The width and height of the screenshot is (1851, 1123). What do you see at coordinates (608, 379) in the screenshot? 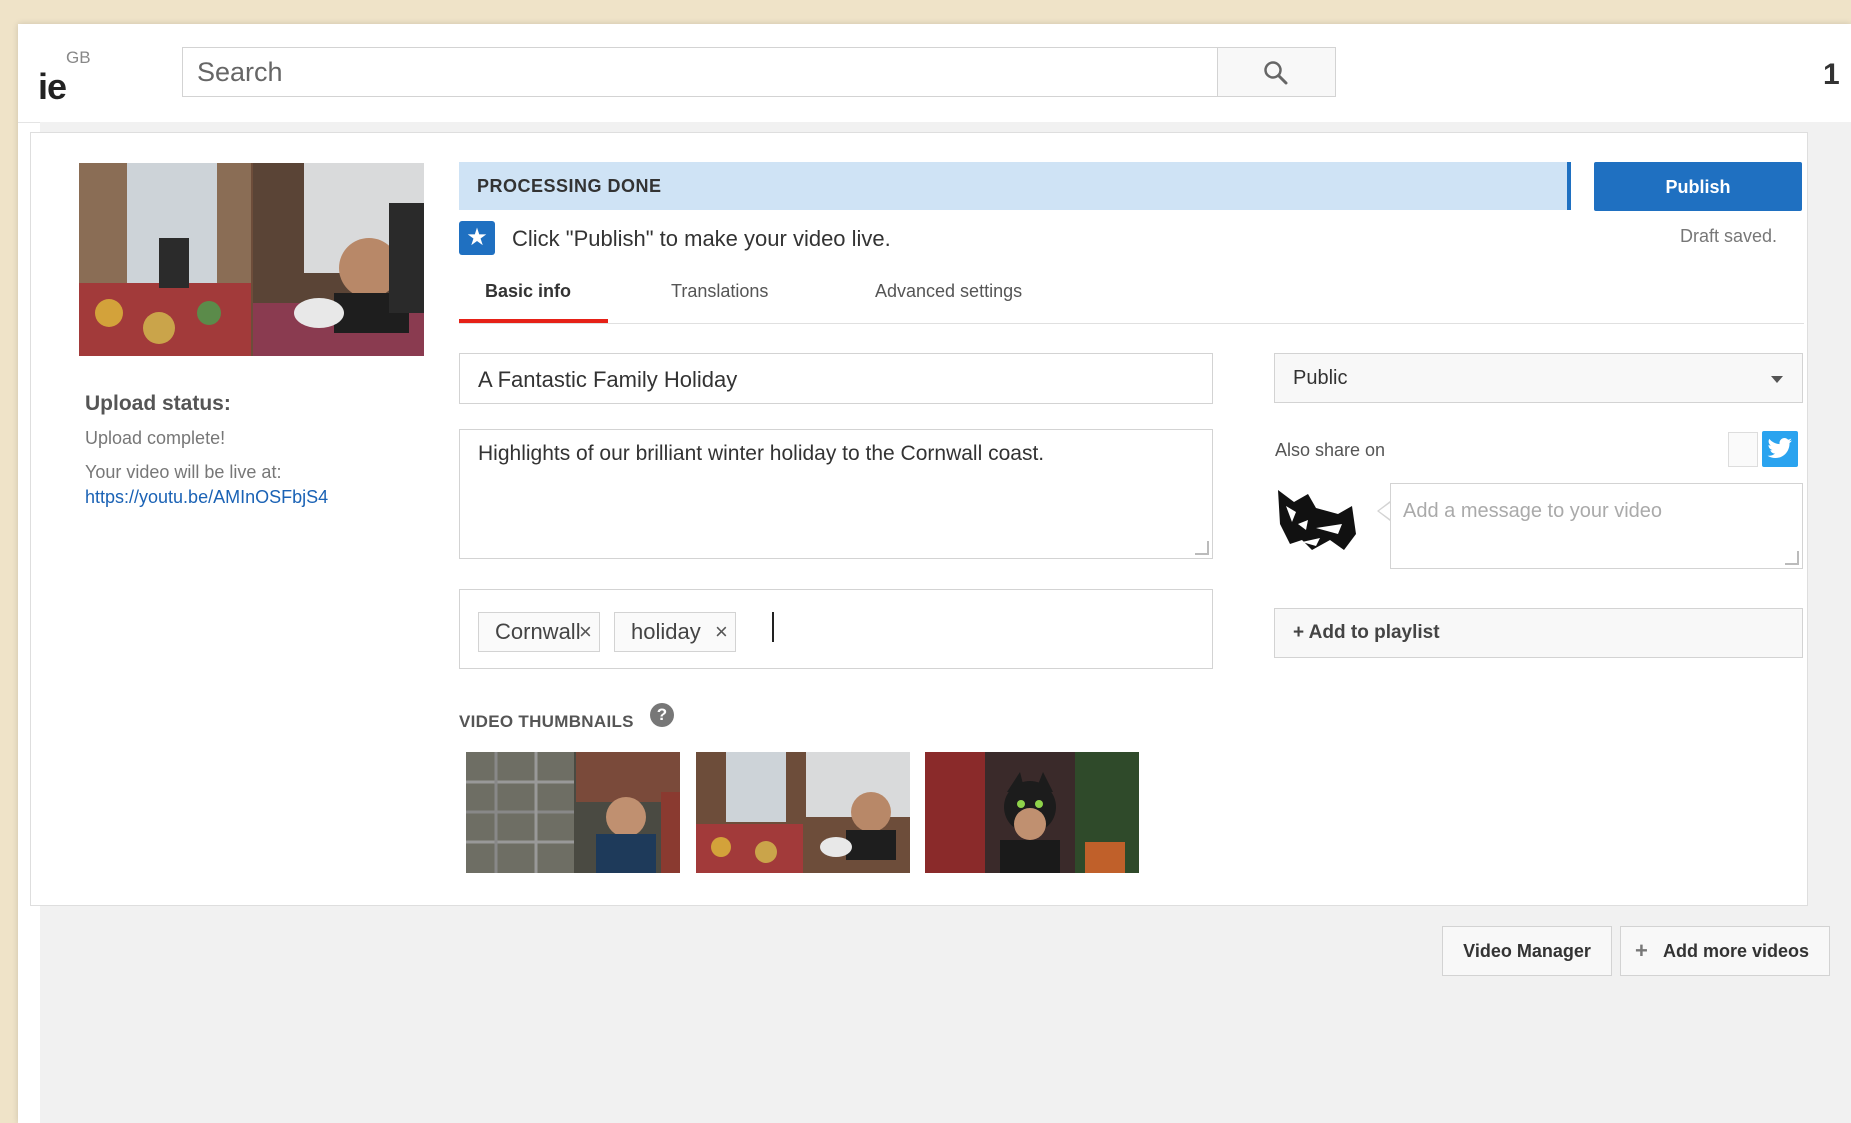
I see `title-value: A Fantastic Family Holiday` at bounding box center [608, 379].